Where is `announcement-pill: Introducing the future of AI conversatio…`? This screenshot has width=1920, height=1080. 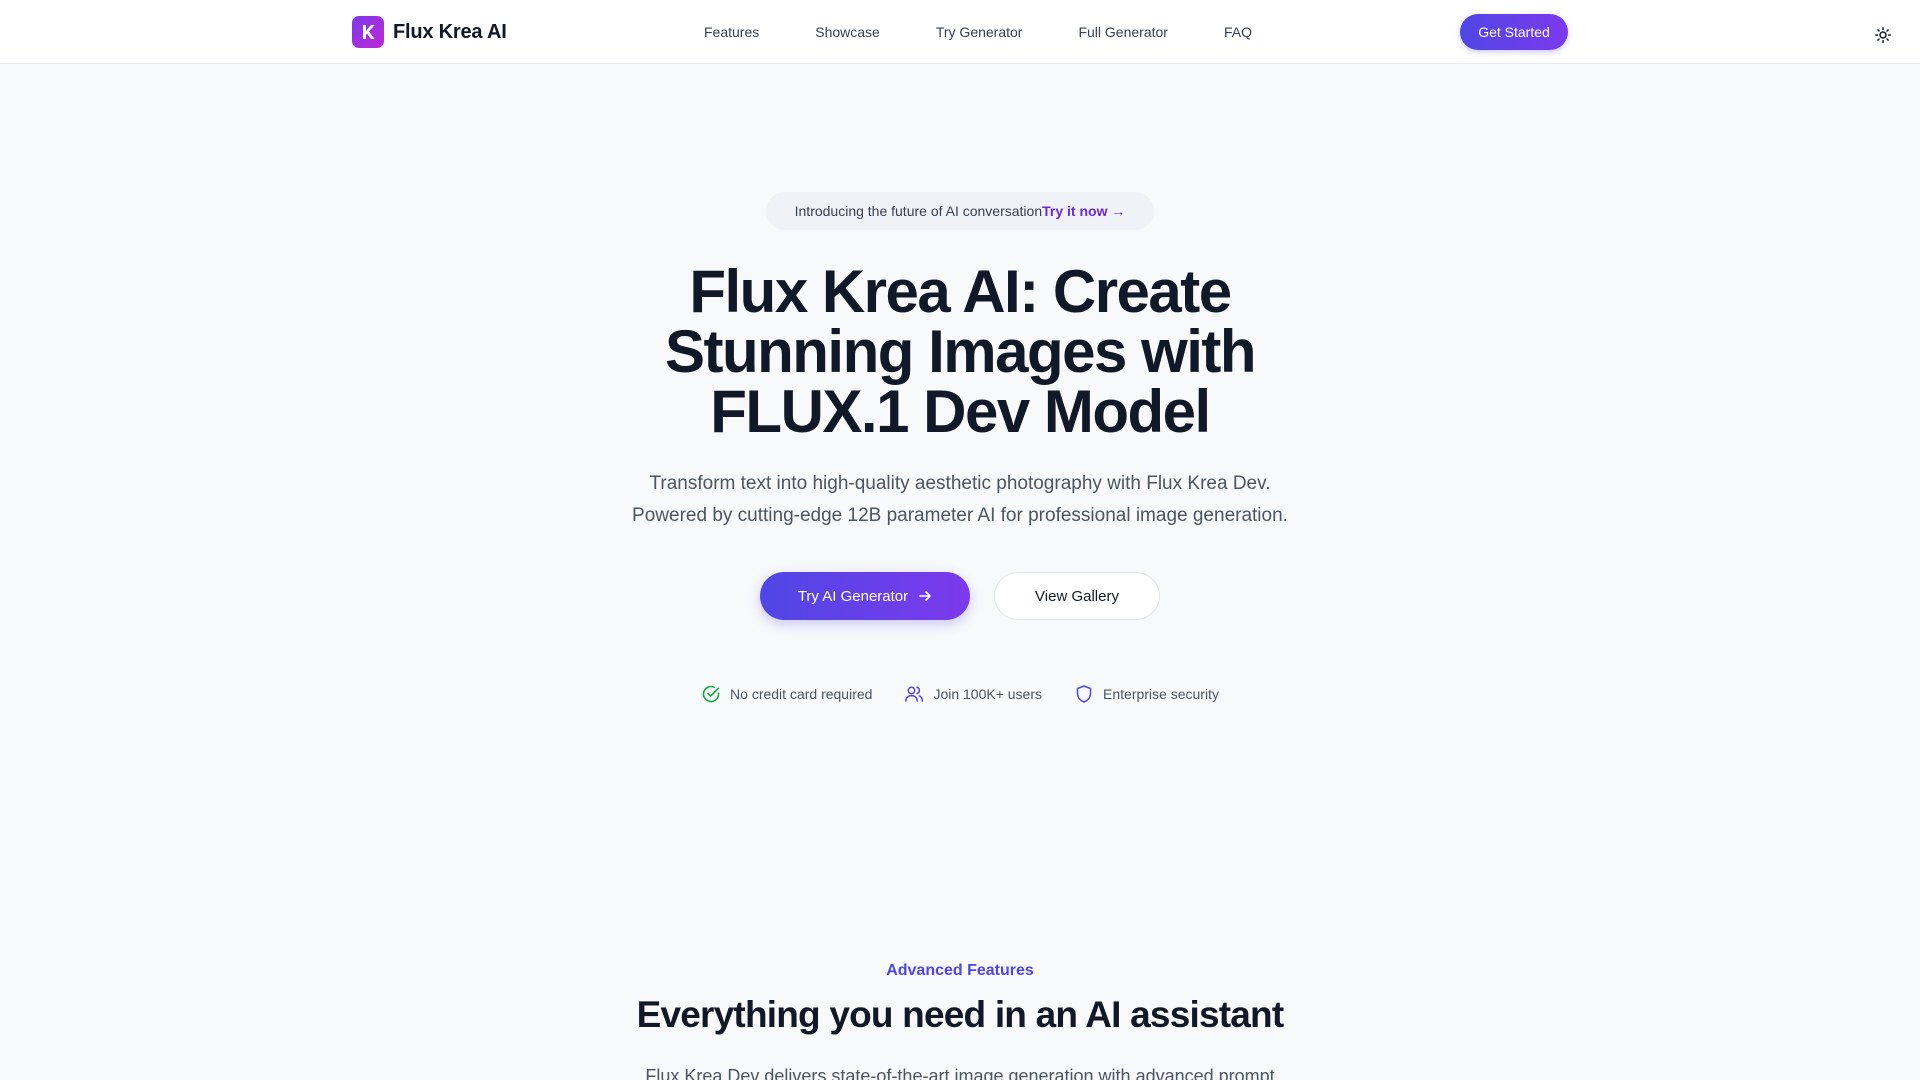 announcement-pill: Introducing the future of AI conversatio… is located at coordinates (960, 211).